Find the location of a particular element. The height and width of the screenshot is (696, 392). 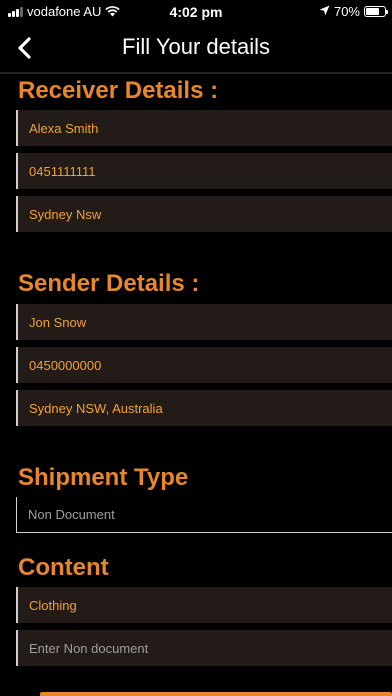

status-right: 70% is located at coordinates (353, 11).